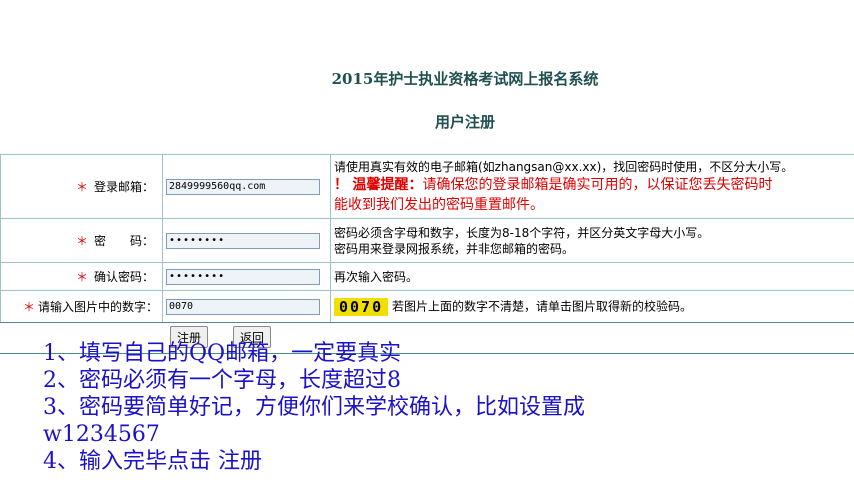 The height and width of the screenshot is (483, 854). I want to click on confirm-label-cell: ＊ 确认密码：, so click(81, 276).